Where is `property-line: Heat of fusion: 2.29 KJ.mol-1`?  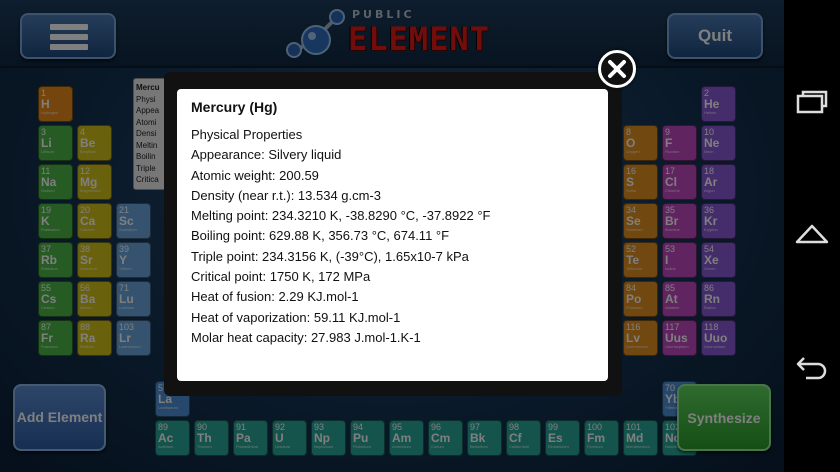
property-line: Heat of fusion: 2.29 KJ.mol-1 is located at coordinates (275, 297).